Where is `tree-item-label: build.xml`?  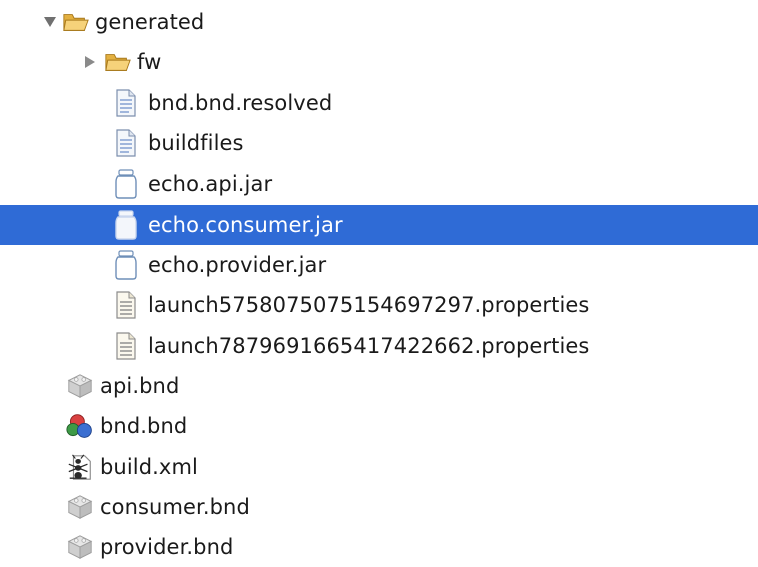
tree-item-label: build.xml is located at coordinates (149, 467).